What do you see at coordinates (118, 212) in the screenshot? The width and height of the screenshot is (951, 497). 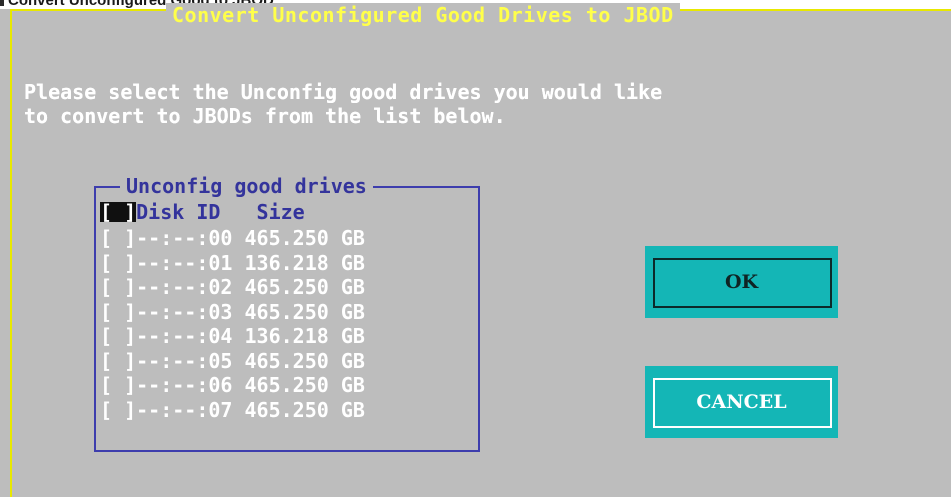 I see `select-all-checkbox: [ ]` at bounding box center [118, 212].